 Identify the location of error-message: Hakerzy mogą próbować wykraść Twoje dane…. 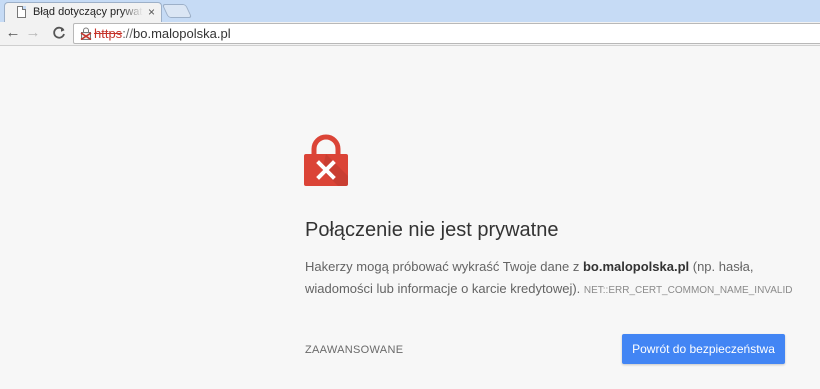
(555, 279).